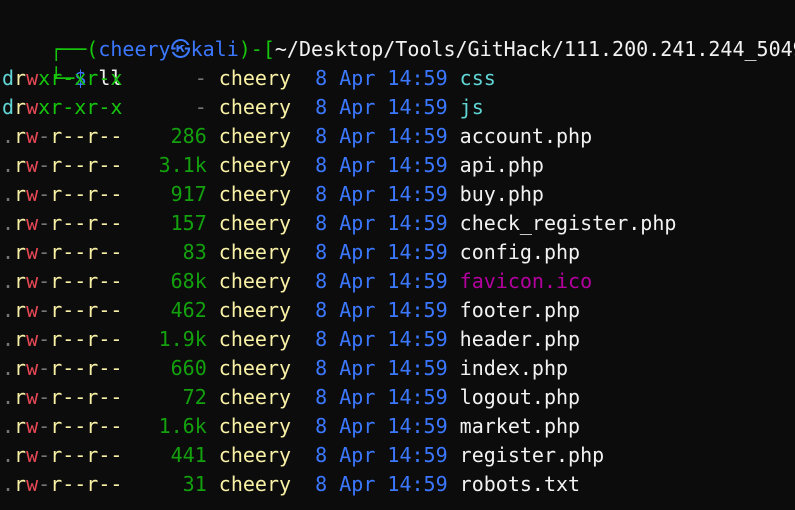 The width and height of the screenshot is (795, 510). Describe the element at coordinates (520, 339) in the screenshot. I see `file-name: header.php` at that location.